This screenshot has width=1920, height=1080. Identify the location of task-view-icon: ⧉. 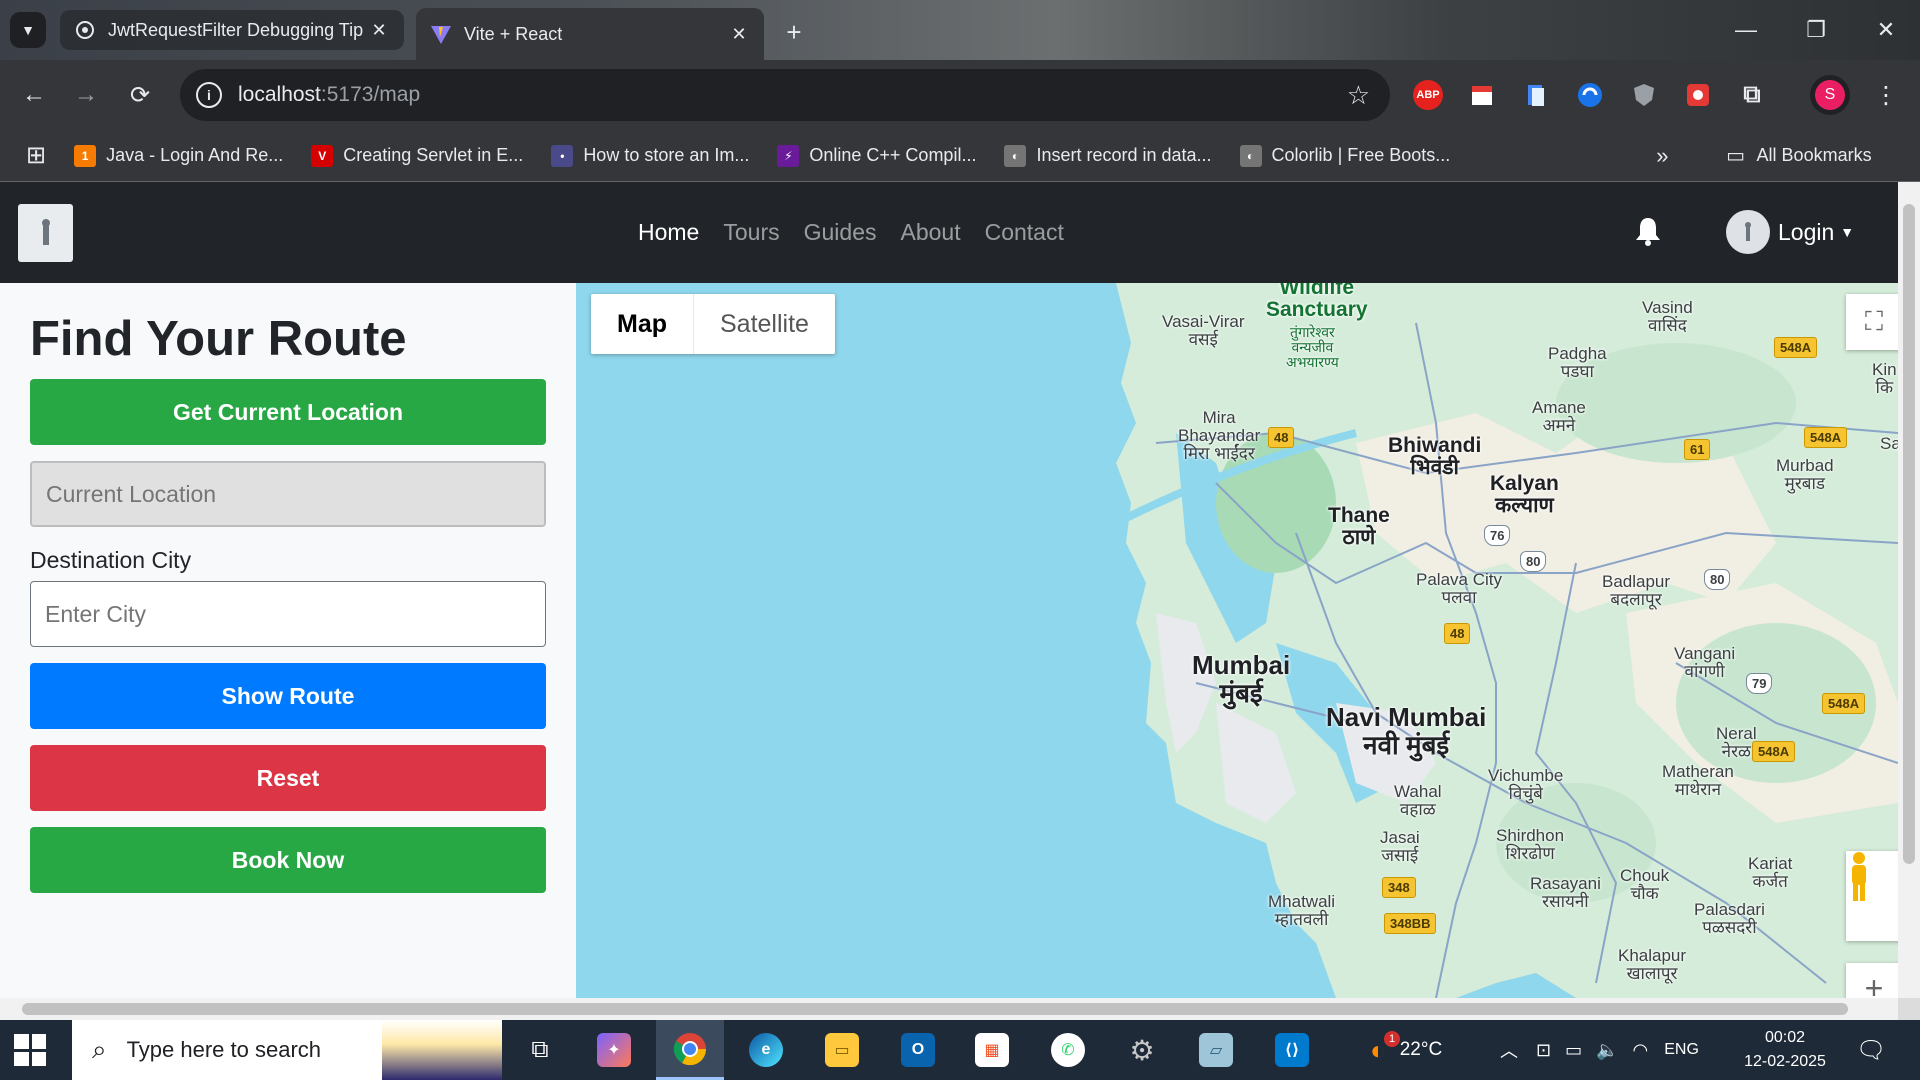
(540, 1050).